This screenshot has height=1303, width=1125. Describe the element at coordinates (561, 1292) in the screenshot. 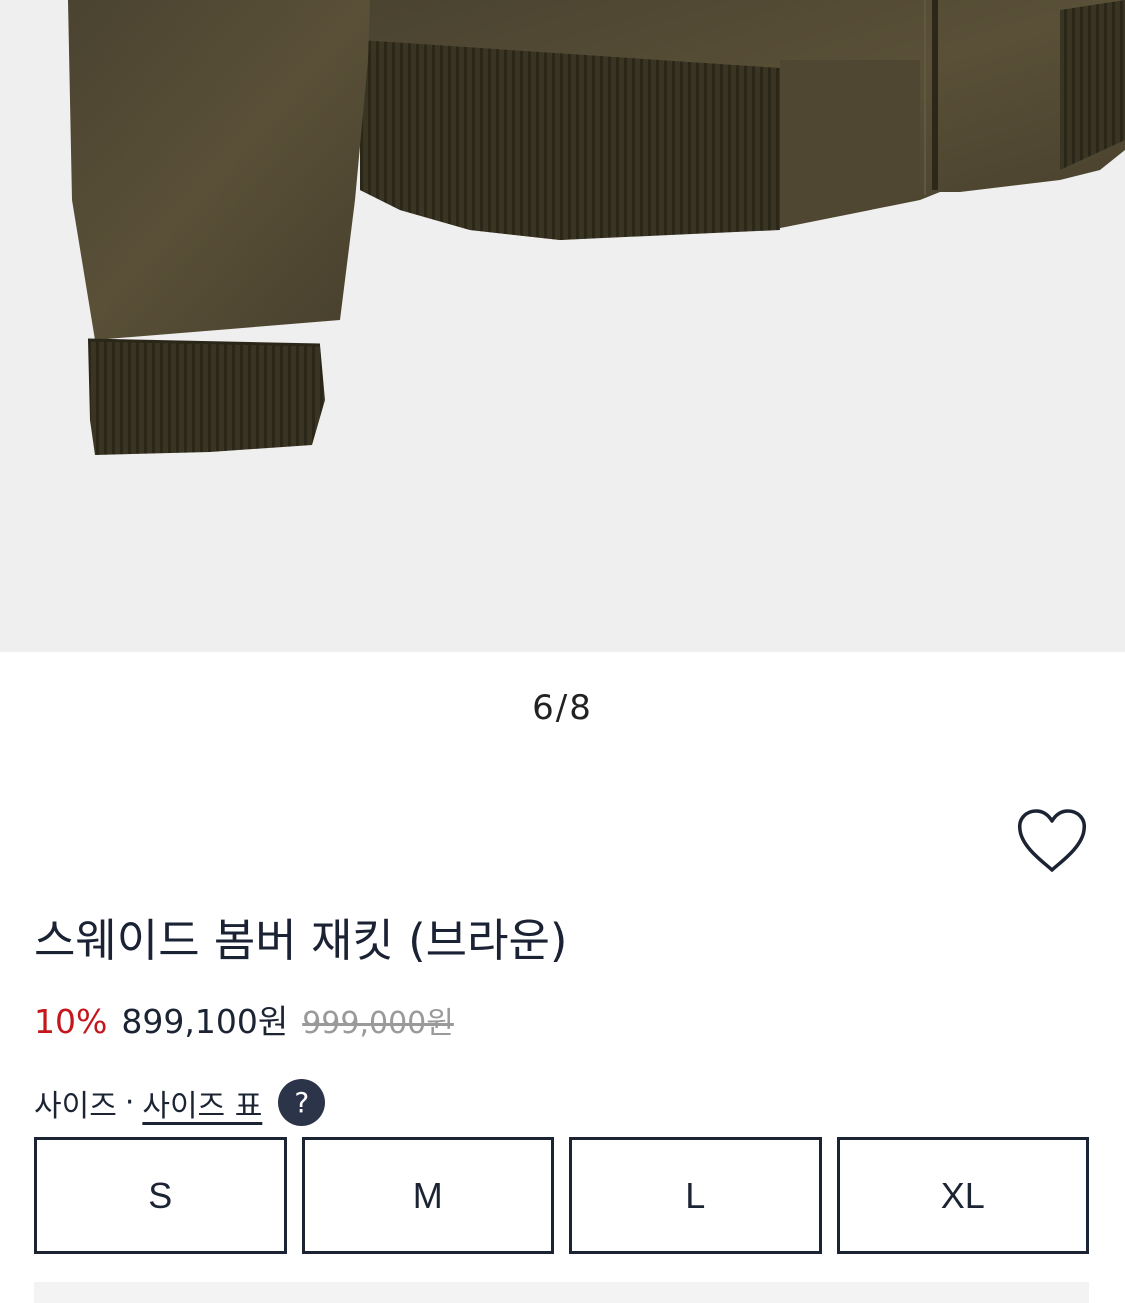

I see `bottom-panel-edge` at that location.